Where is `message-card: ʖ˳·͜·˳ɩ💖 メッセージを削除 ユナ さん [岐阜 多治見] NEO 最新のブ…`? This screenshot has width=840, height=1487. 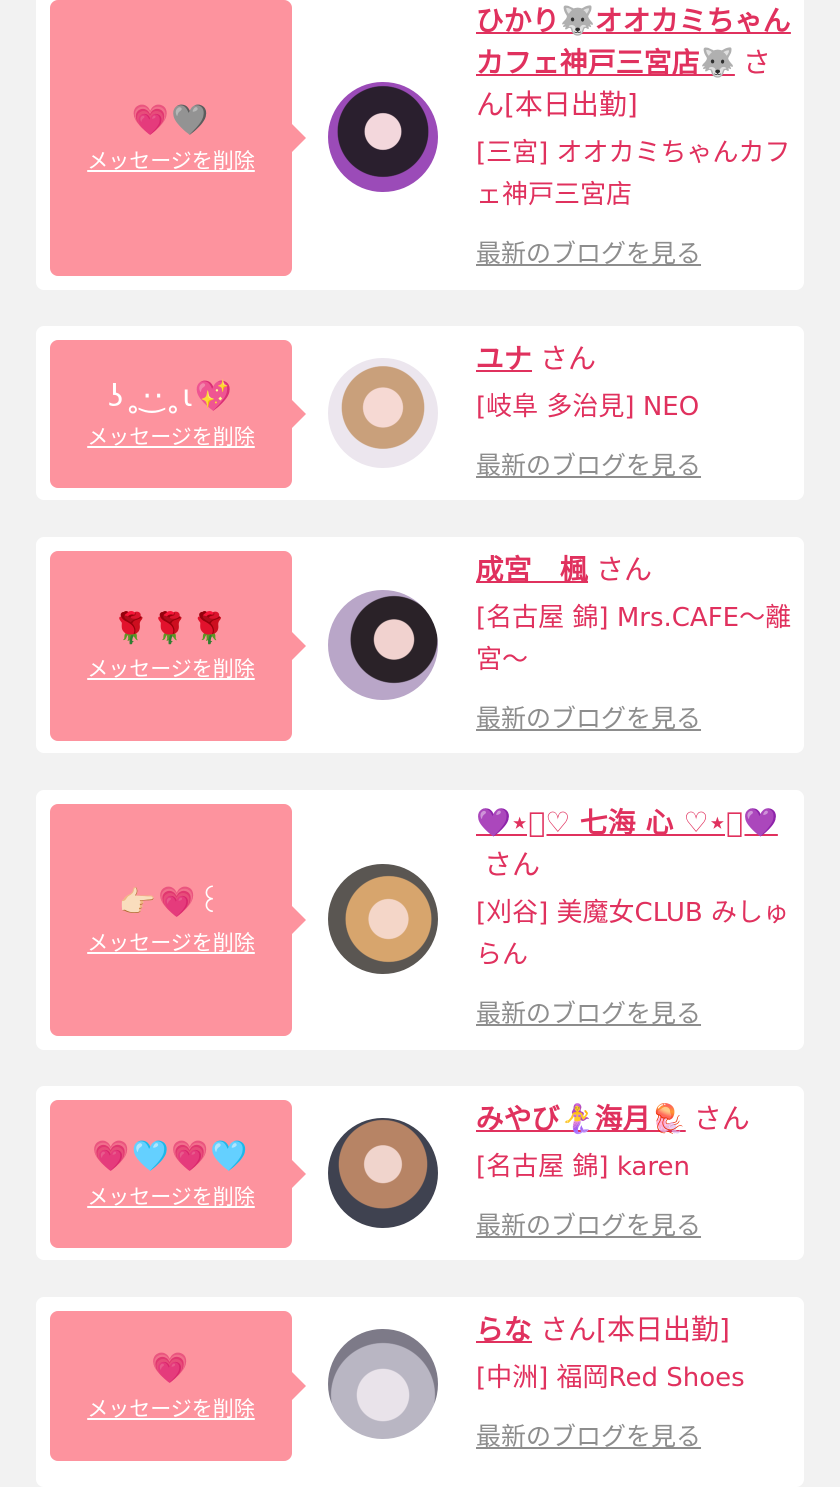 message-card: ʖ˳·͜·˳ɩ💖 メッセージを削除 ユナ さん [岐阜 多治見] NEO 最新のブ… is located at coordinates (420, 413).